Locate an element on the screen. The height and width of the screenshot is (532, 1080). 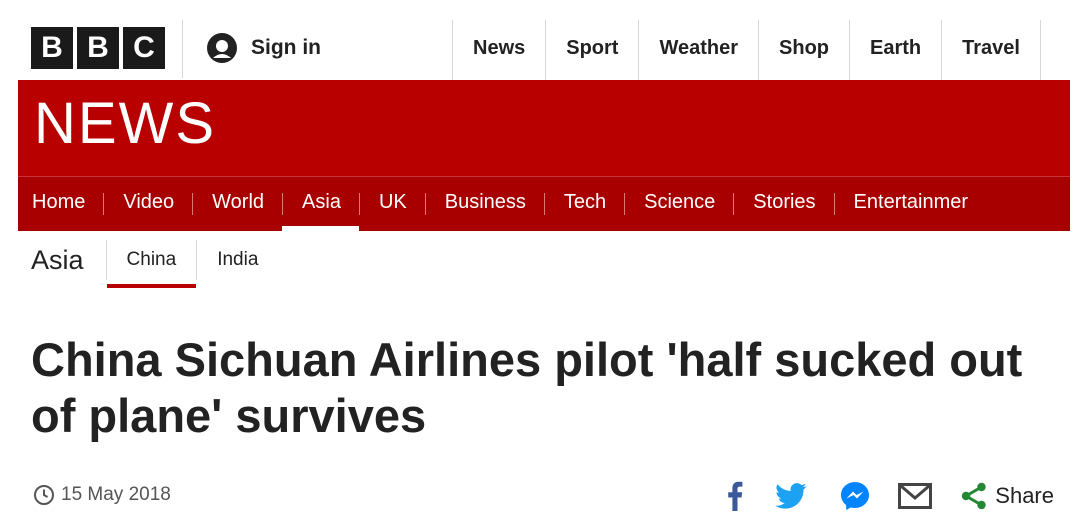
sign-in-label: Sign in is located at coordinates (286, 47).